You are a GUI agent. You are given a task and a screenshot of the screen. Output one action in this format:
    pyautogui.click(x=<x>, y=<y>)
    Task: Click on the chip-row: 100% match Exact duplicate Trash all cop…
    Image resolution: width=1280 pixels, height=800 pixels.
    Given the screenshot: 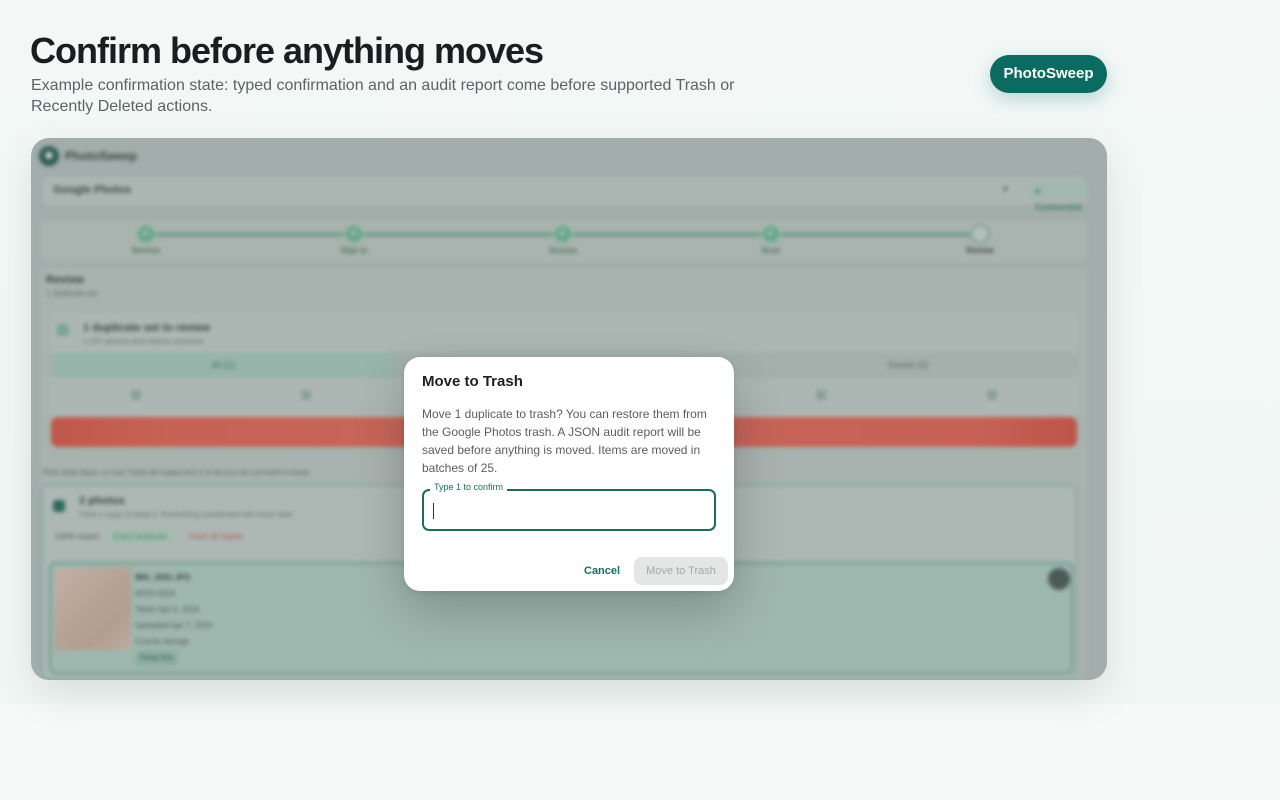 What is the action you would take?
    pyautogui.click(x=152, y=536)
    